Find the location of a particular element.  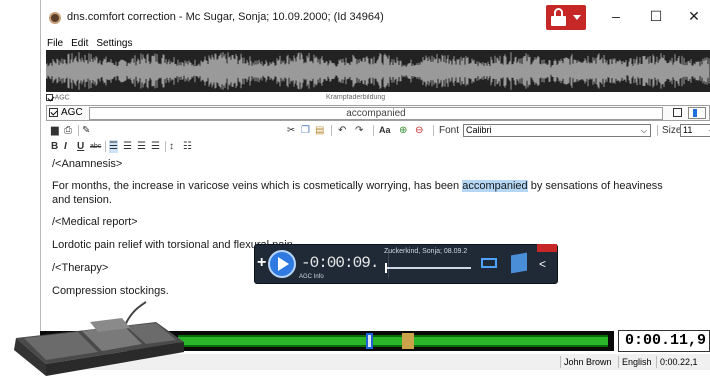

undo-icon: ↶ is located at coordinates (342, 130).